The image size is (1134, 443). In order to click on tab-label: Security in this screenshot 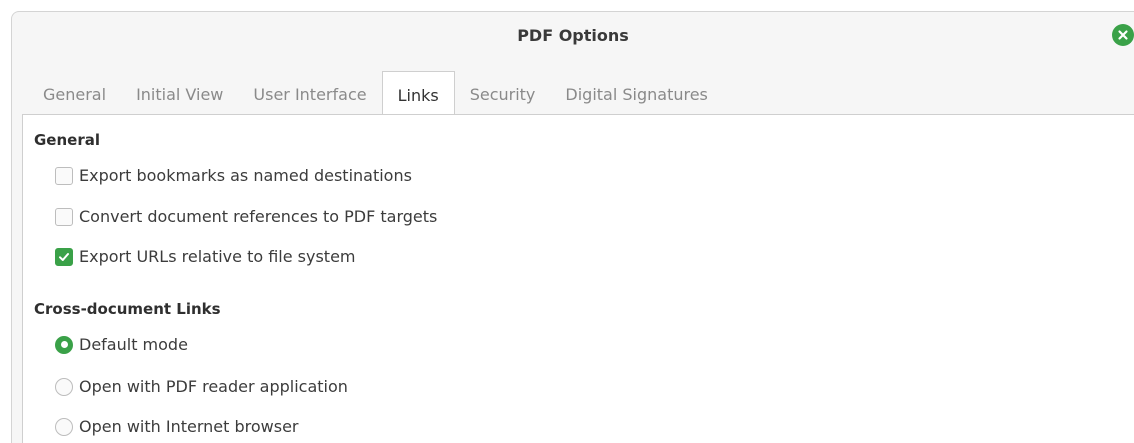, I will do `click(502, 94)`.